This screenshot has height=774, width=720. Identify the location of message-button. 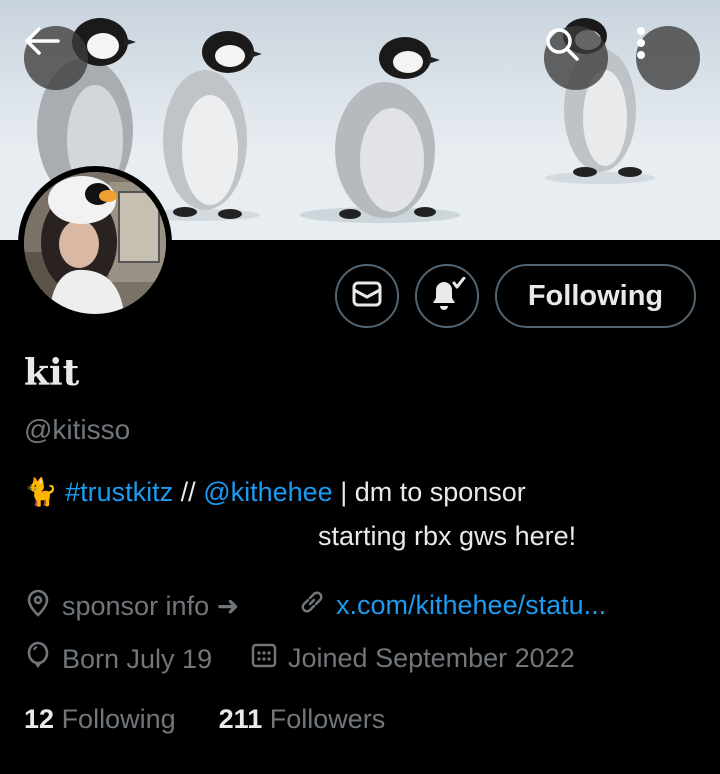
(367, 296).